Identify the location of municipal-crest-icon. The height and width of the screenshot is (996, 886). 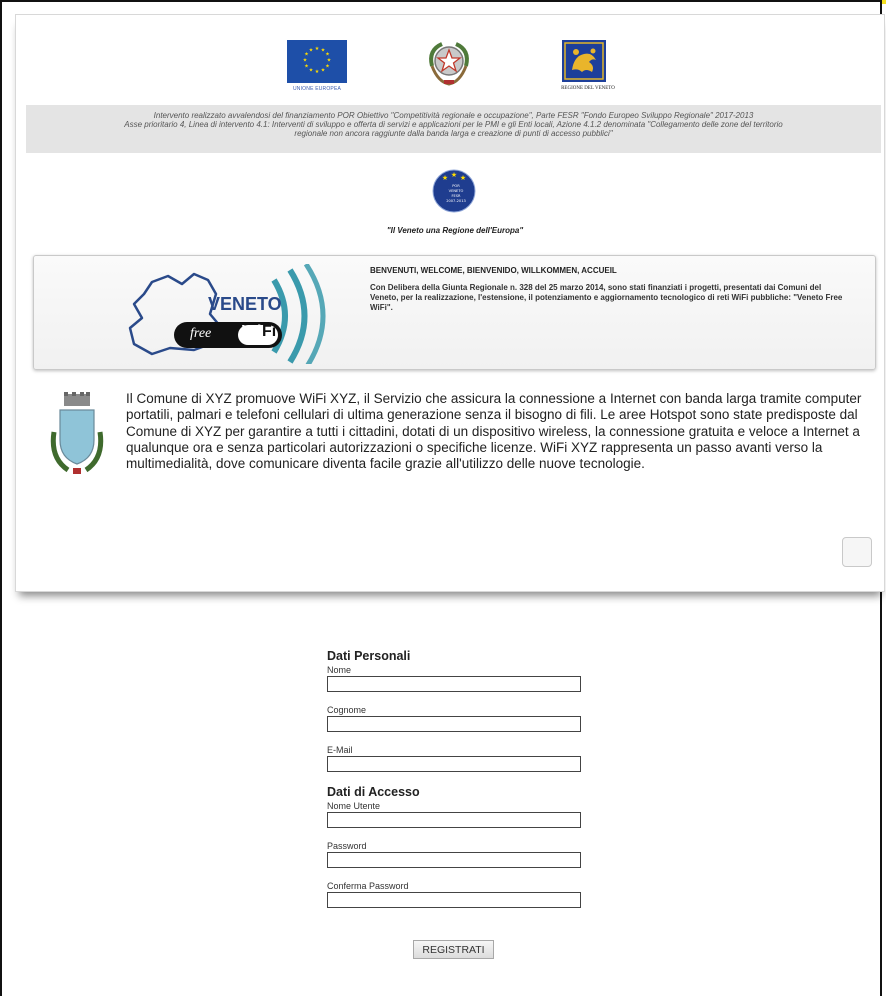
(77, 434).